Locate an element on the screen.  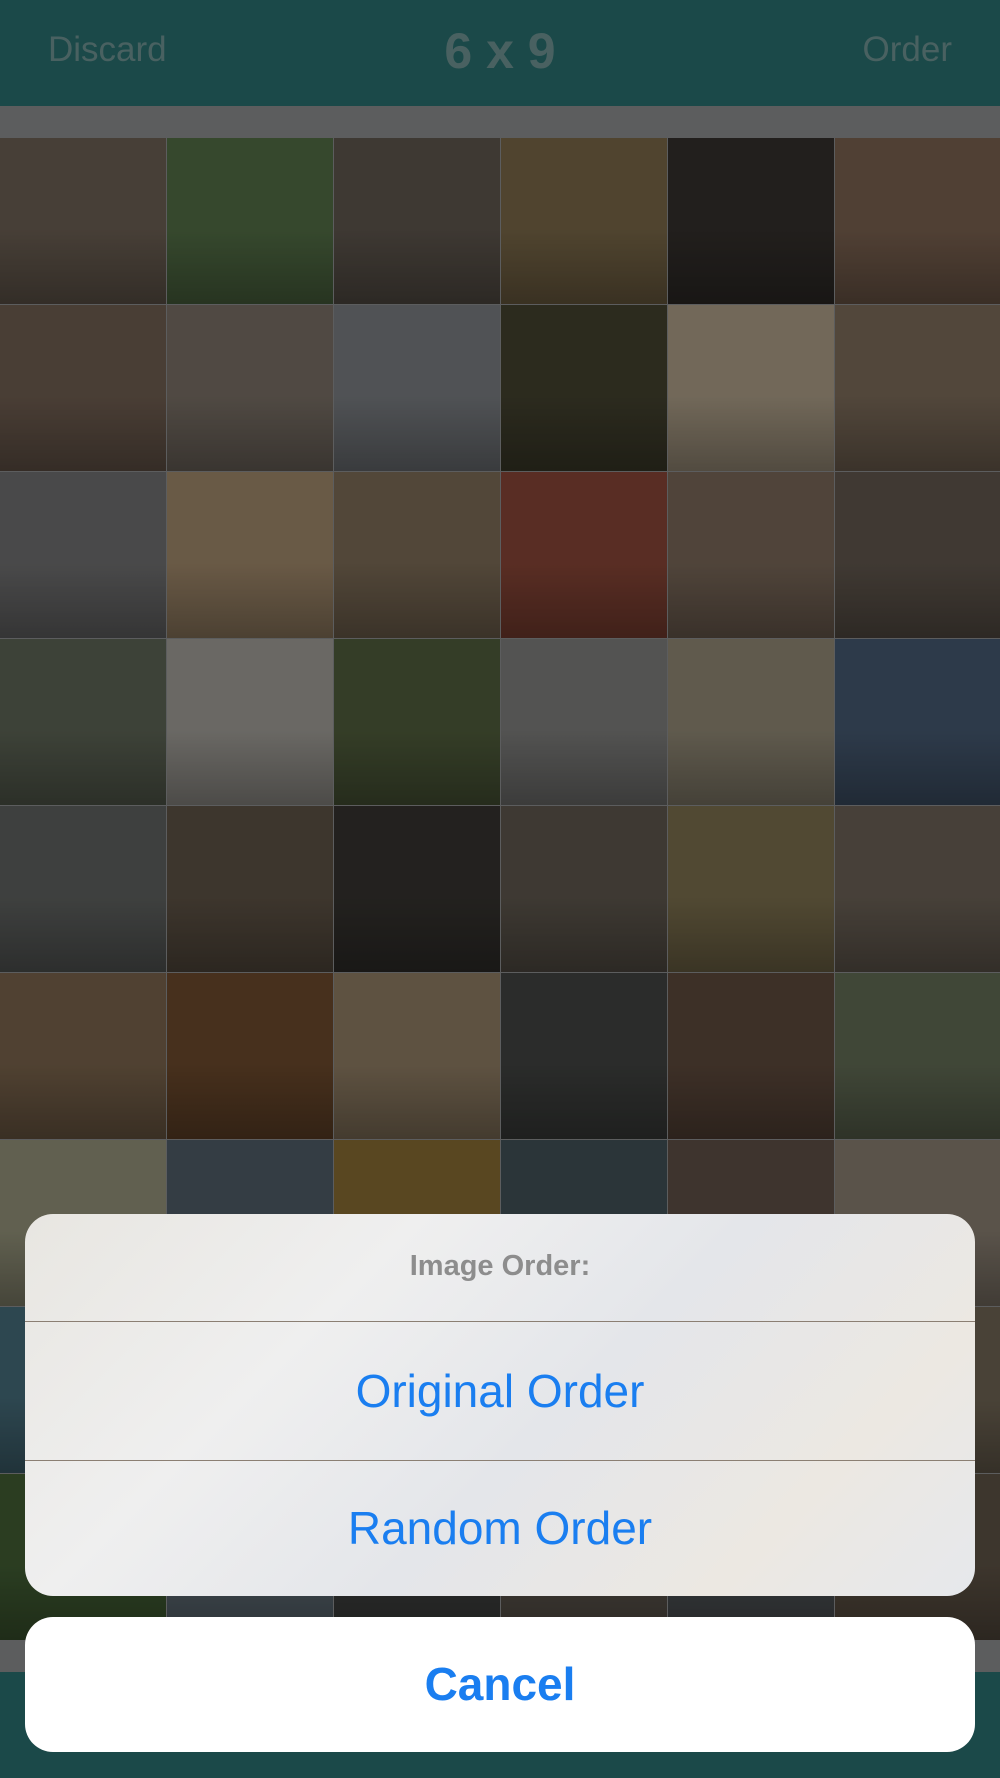
original-order-button: Original Order is located at coordinates (500, 1391).